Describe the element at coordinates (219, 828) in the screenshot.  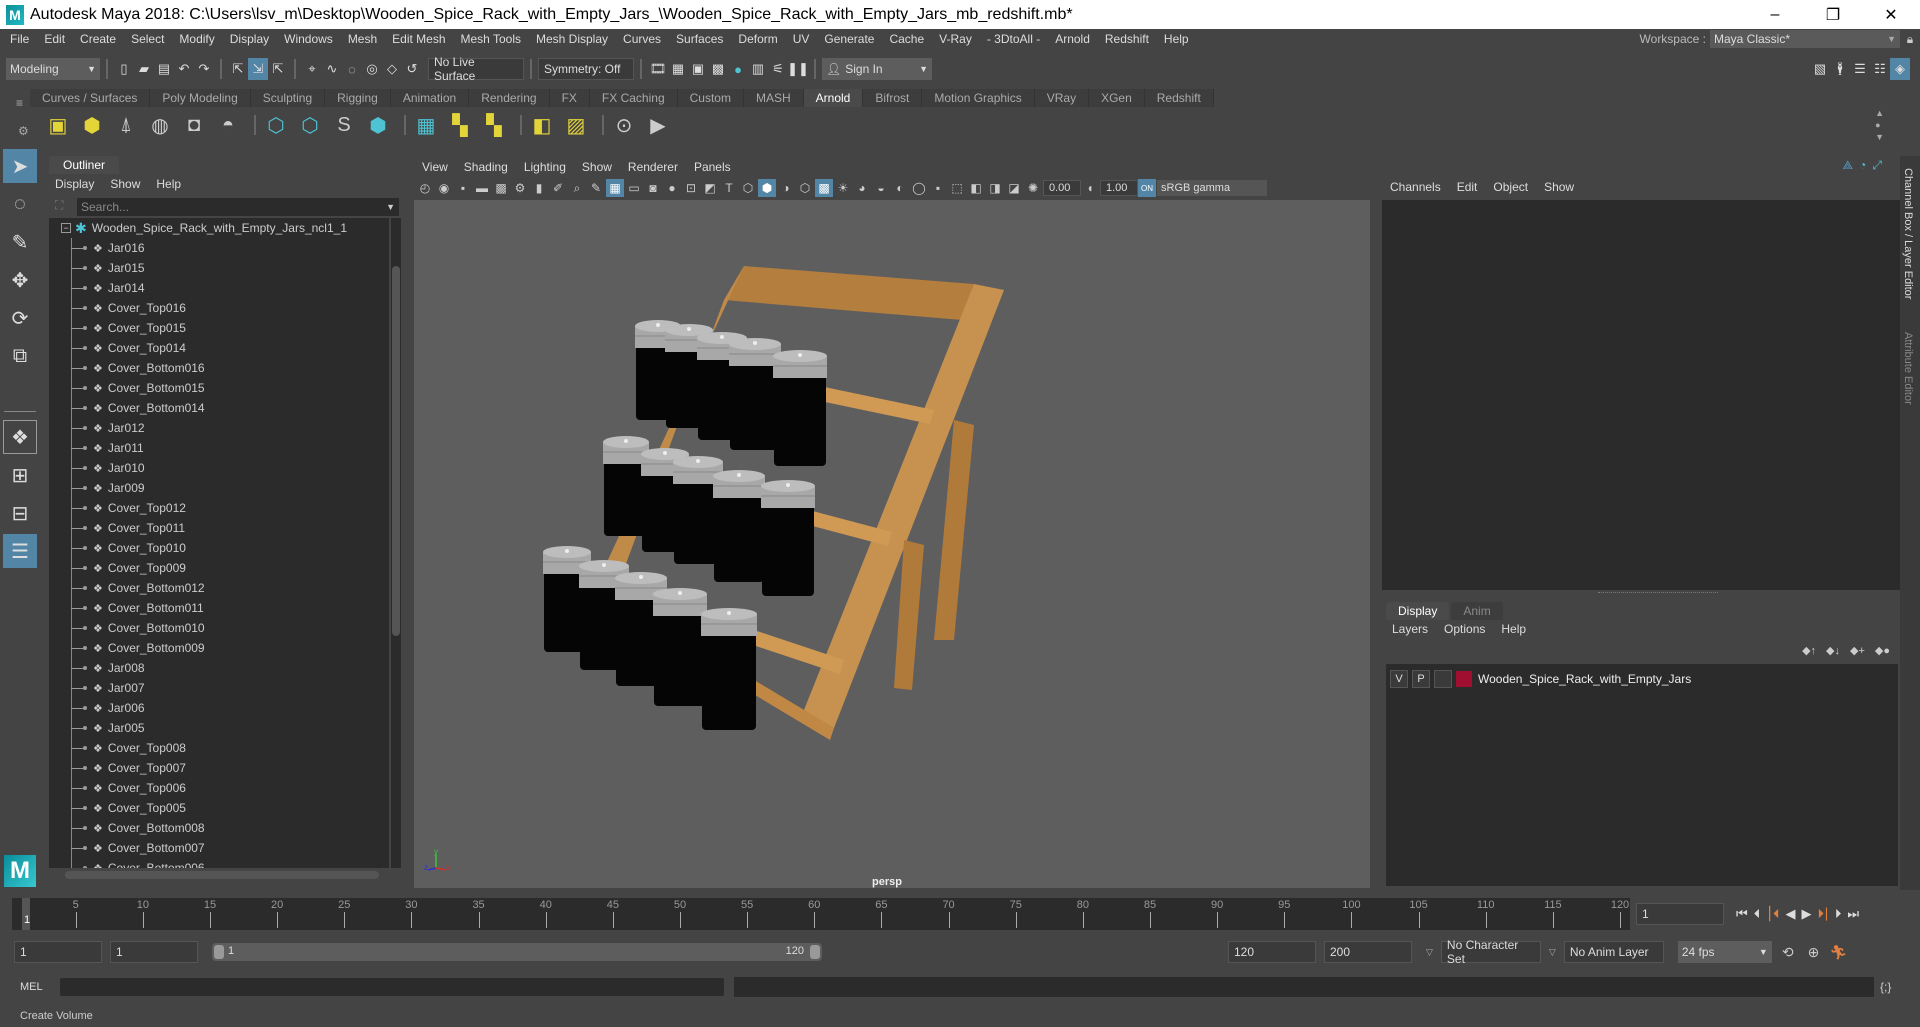
I see `outliner-item: ❖ Cover_Bottom008` at that location.